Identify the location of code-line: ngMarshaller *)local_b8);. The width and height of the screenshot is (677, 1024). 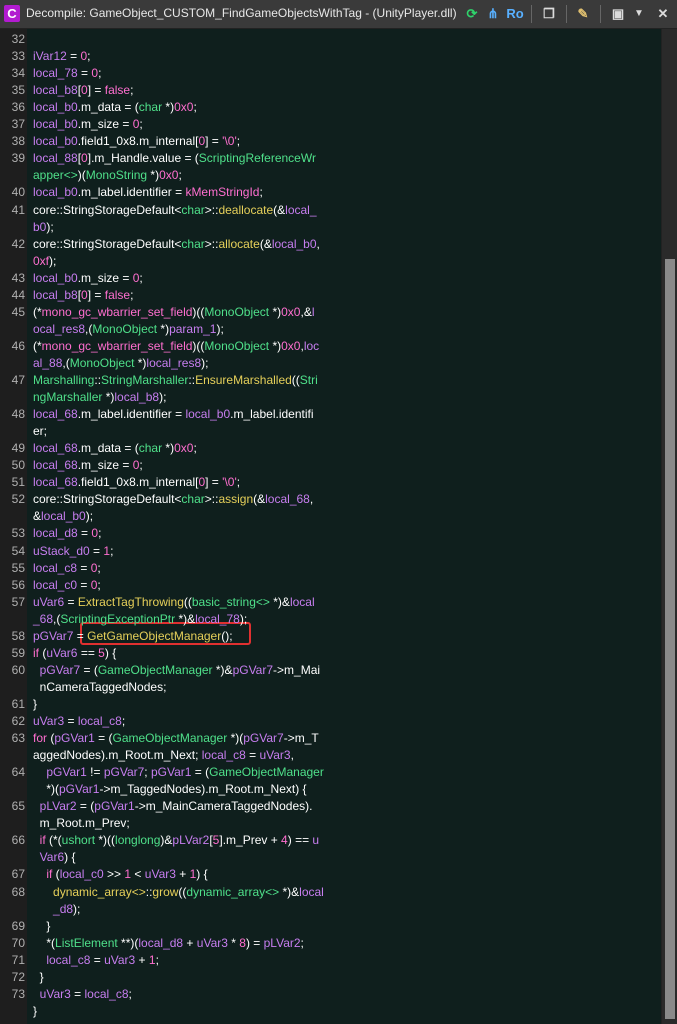
(330, 397).